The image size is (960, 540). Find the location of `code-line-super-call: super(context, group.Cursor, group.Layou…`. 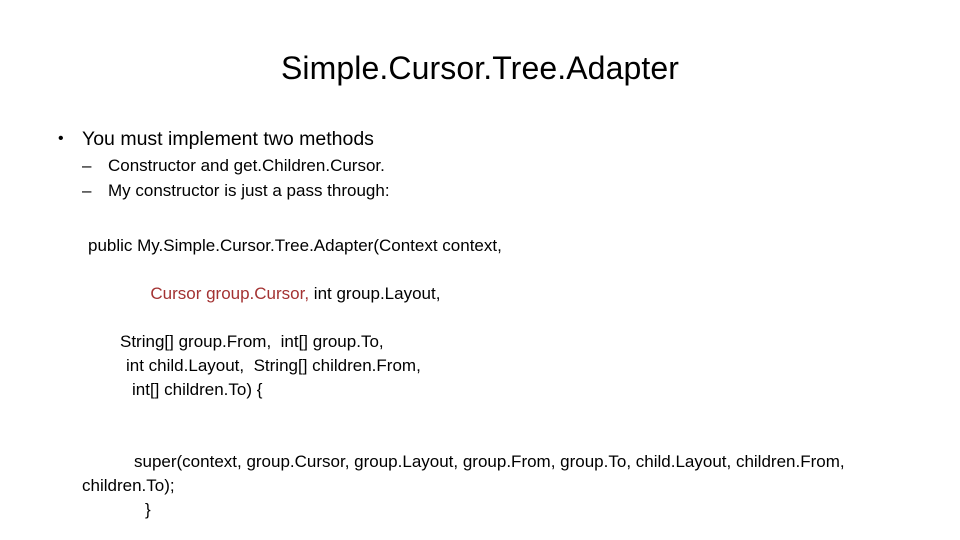

code-line-super-call: super(context, group.Cursor, group.Layou… is located at coordinates (468, 473).